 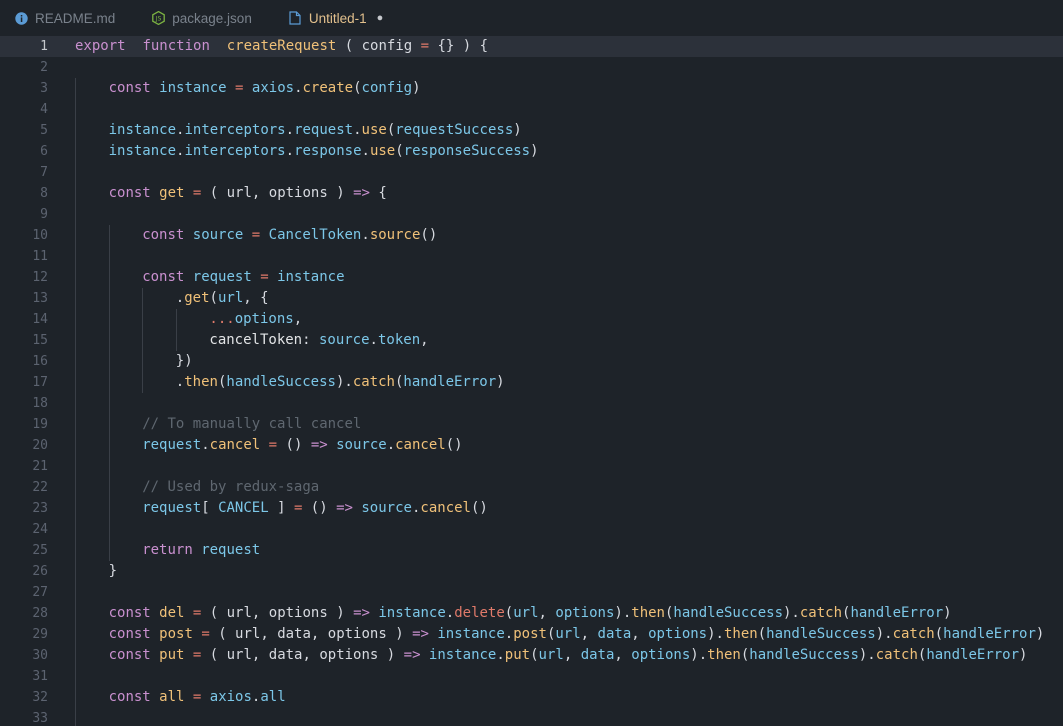 What do you see at coordinates (44, 46) in the screenshot?
I see `line-number: 1` at bounding box center [44, 46].